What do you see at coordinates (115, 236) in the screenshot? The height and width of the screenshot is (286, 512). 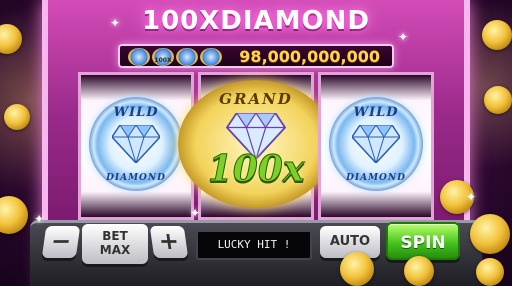 I see `bet-max-line1: BET` at bounding box center [115, 236].